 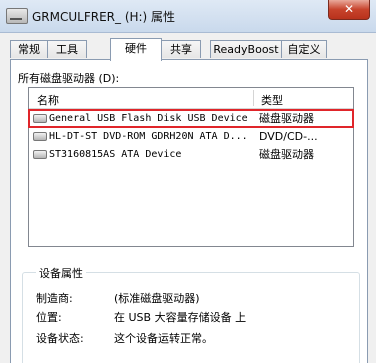 I want to click on column-header-name: 名称, so click(x=48, y=100).